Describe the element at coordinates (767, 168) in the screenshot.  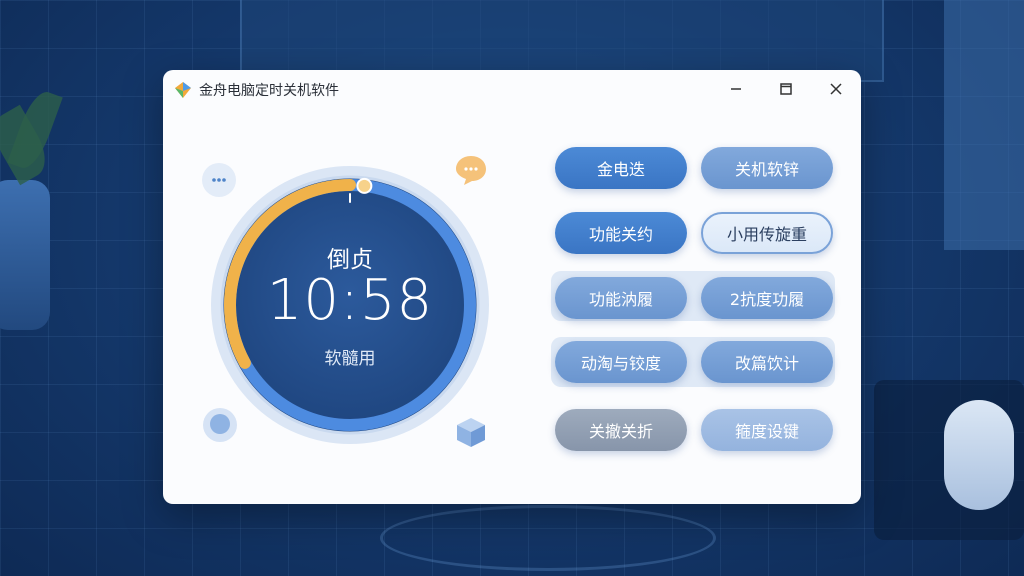
I see `action-button-2: 关机软锌` at that location.